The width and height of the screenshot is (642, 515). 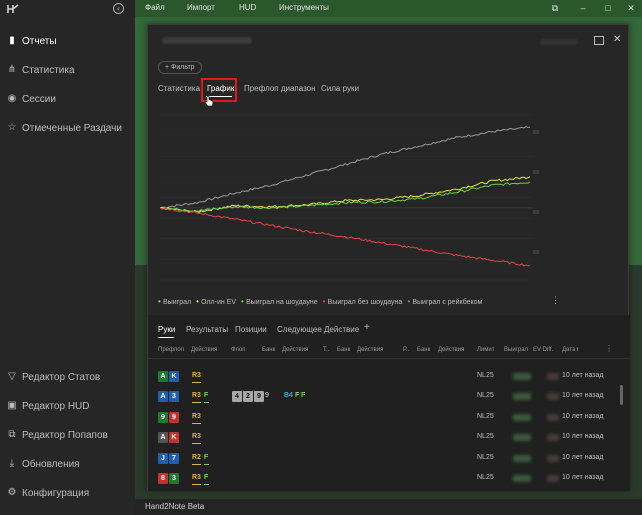 I want to click on menu-hud: HUD, so click(x=247, y=7).